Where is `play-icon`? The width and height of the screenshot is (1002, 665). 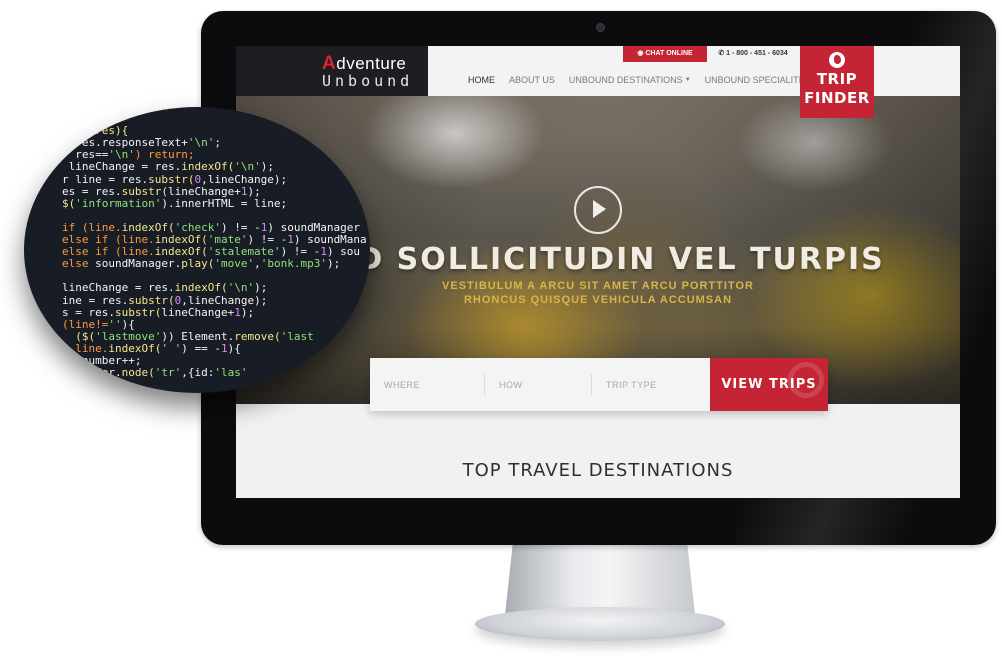 play-icon is located at coordinates (598, 210).